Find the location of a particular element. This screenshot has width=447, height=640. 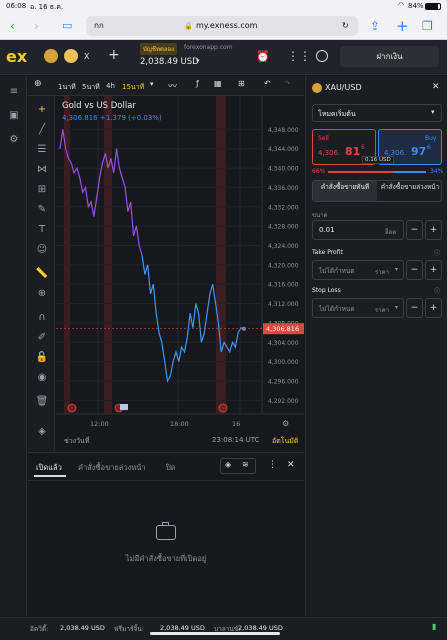

sell-price-sup: 6 is located at coordinates (363, 147).